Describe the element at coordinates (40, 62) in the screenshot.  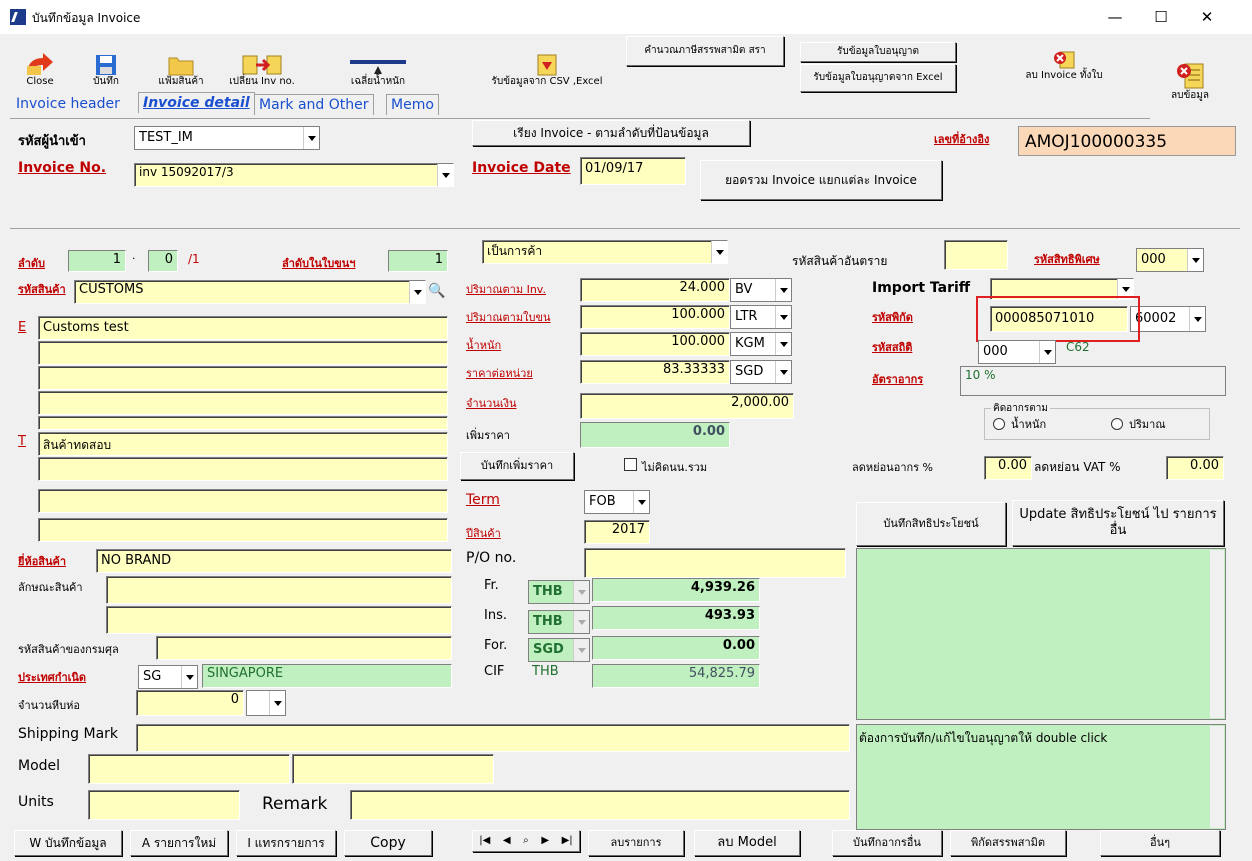
I see `close-button: Close` at that location.